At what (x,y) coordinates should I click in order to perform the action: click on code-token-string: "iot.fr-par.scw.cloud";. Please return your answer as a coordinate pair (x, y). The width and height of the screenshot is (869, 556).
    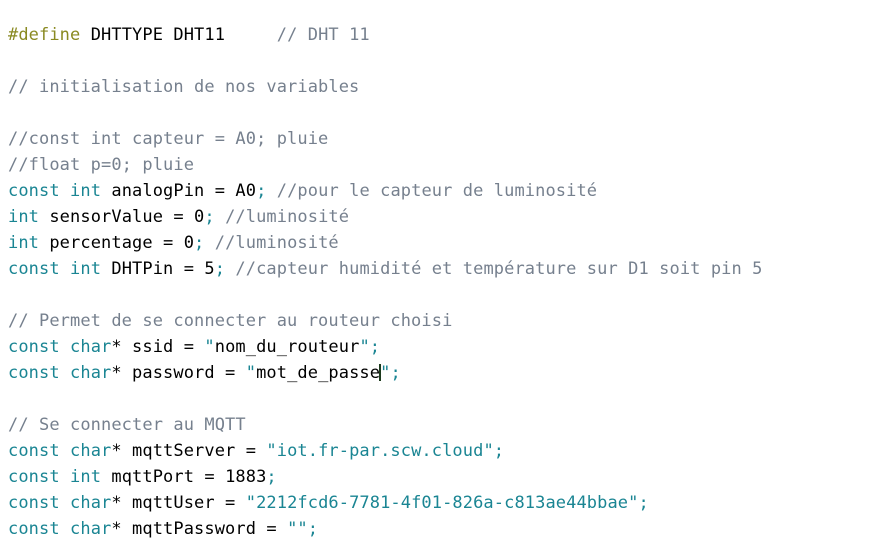
    Looking at the image, I should click on (385, 451).